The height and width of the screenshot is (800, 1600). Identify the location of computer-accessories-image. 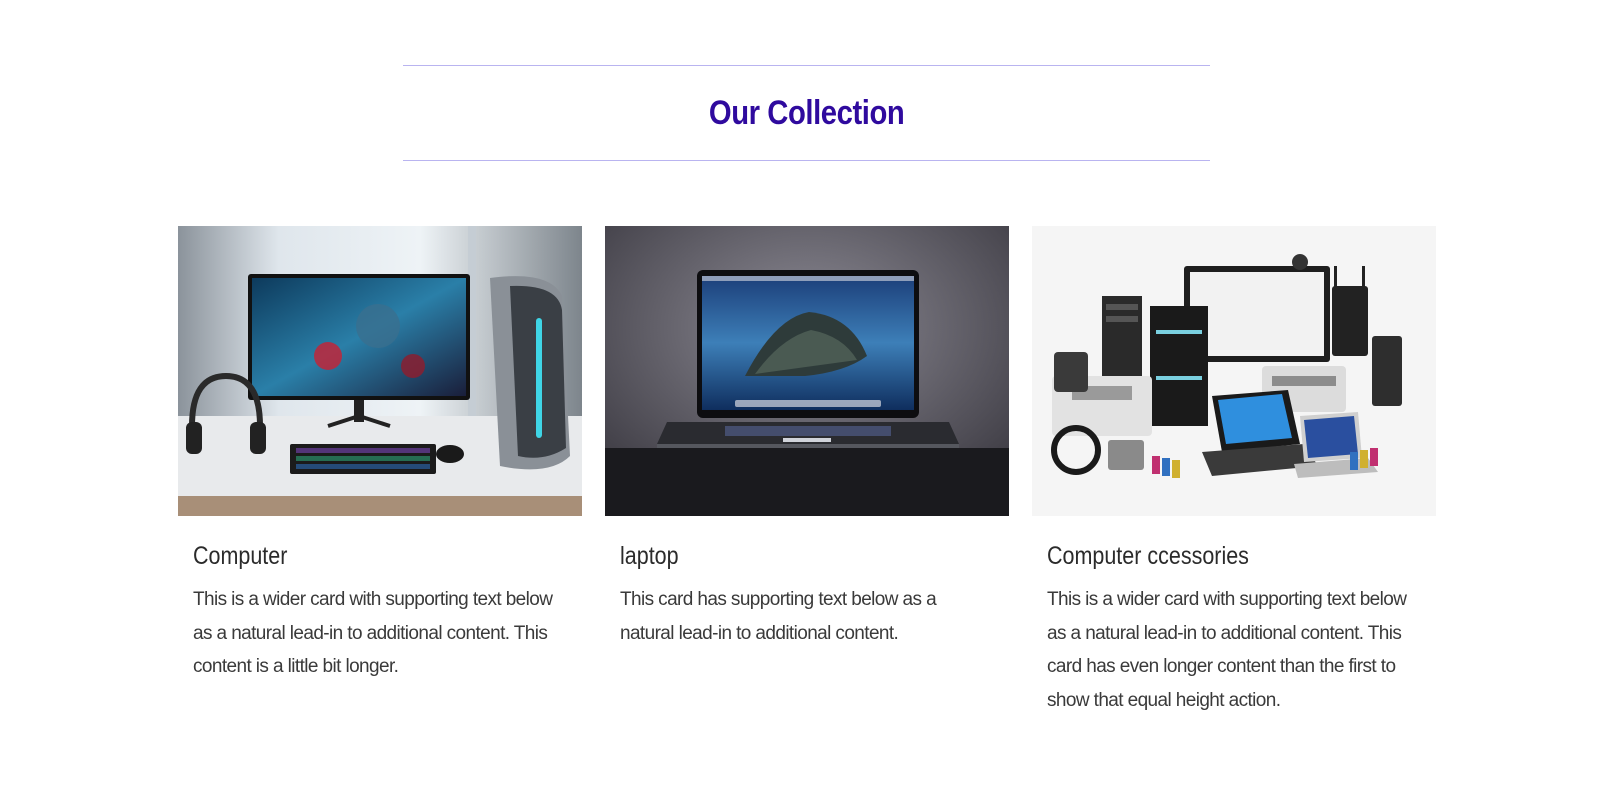
(1234, 371).